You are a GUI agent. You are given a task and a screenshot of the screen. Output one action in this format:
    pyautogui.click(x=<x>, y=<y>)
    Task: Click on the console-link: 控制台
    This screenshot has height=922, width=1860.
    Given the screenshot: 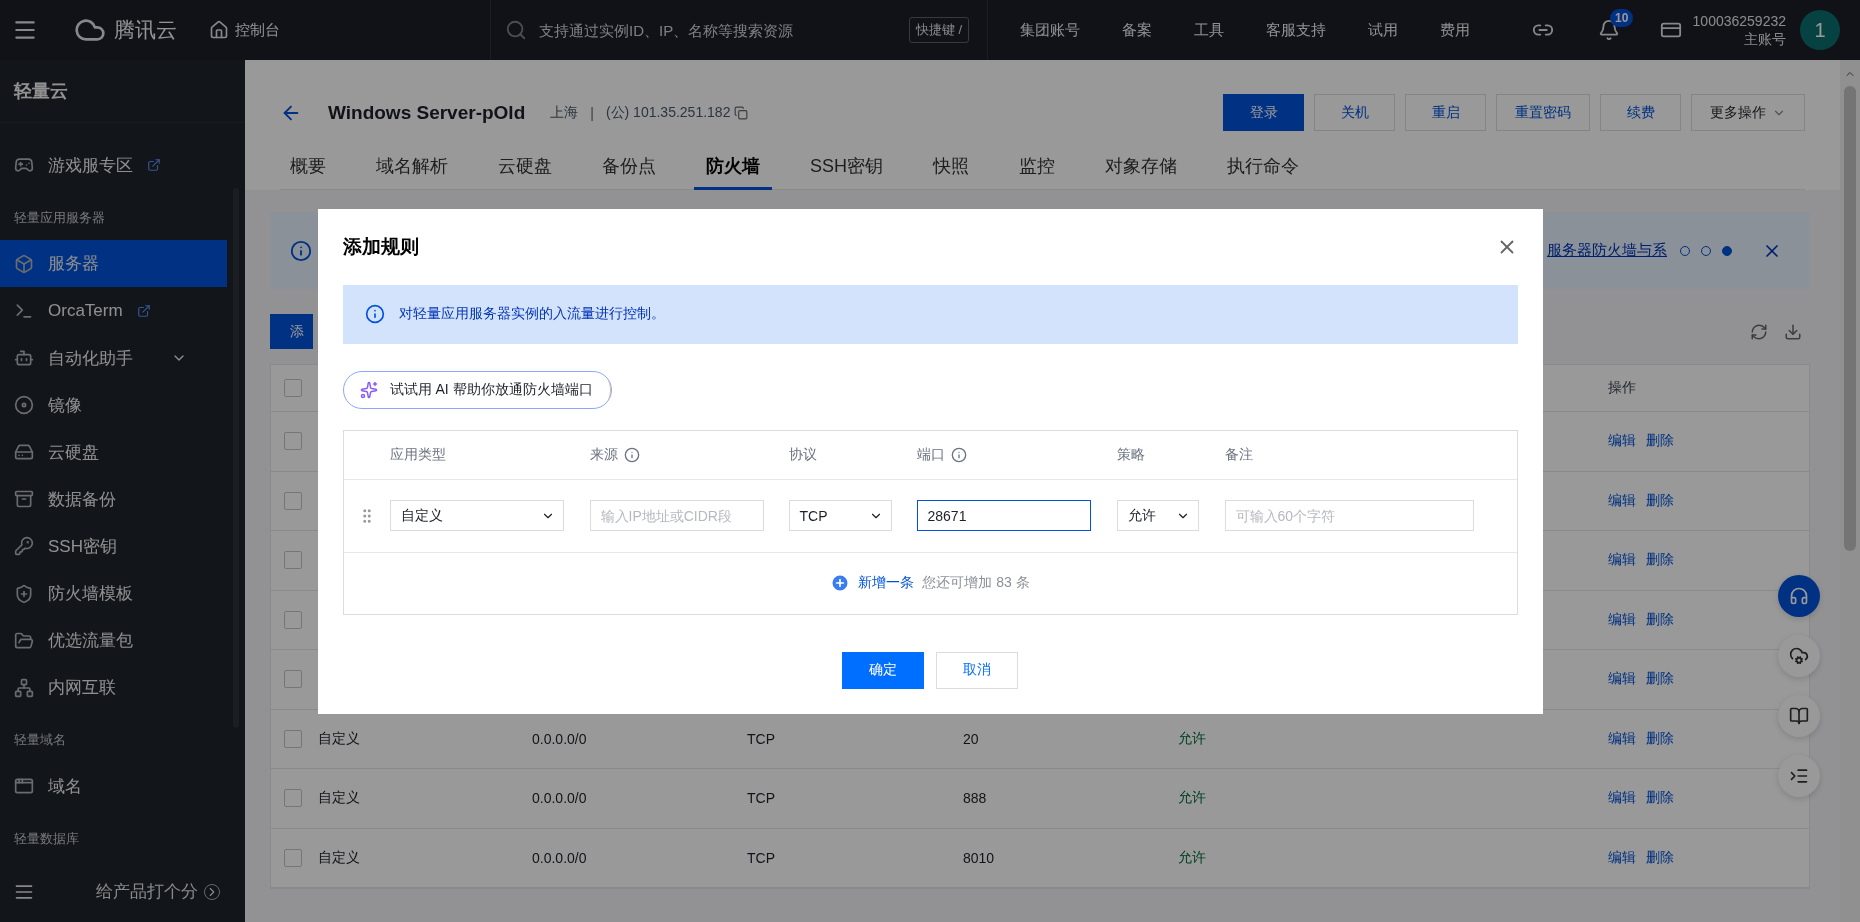 What is the action you would take?
    pyautogui.click(x=257, y=30)
    